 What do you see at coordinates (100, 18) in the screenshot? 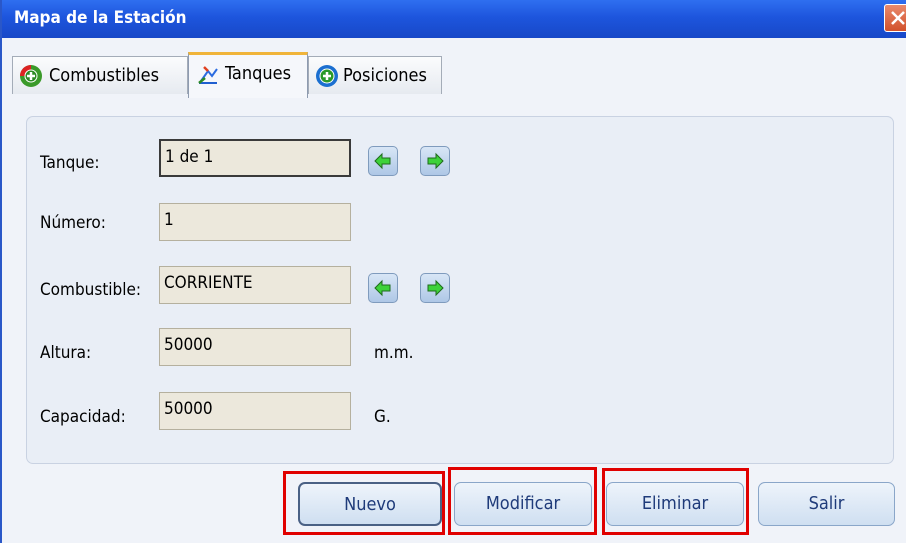
I see `window-title: Mapa de la Estación` at bounding box center [100, 18].